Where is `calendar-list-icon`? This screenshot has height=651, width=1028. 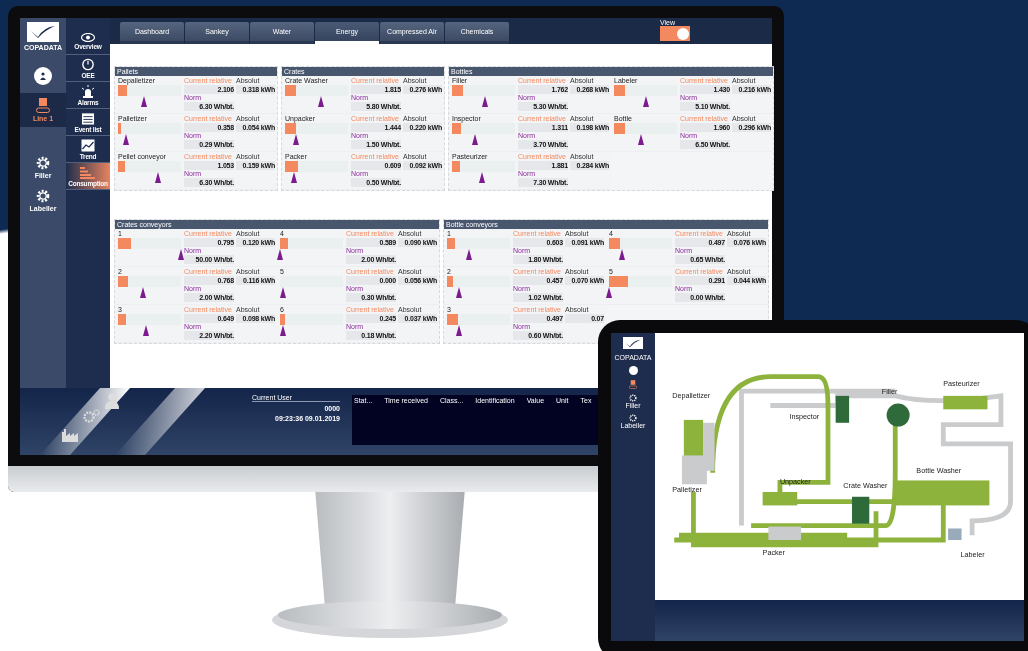
calendar-list-icon is located at coordinates (88, 118).